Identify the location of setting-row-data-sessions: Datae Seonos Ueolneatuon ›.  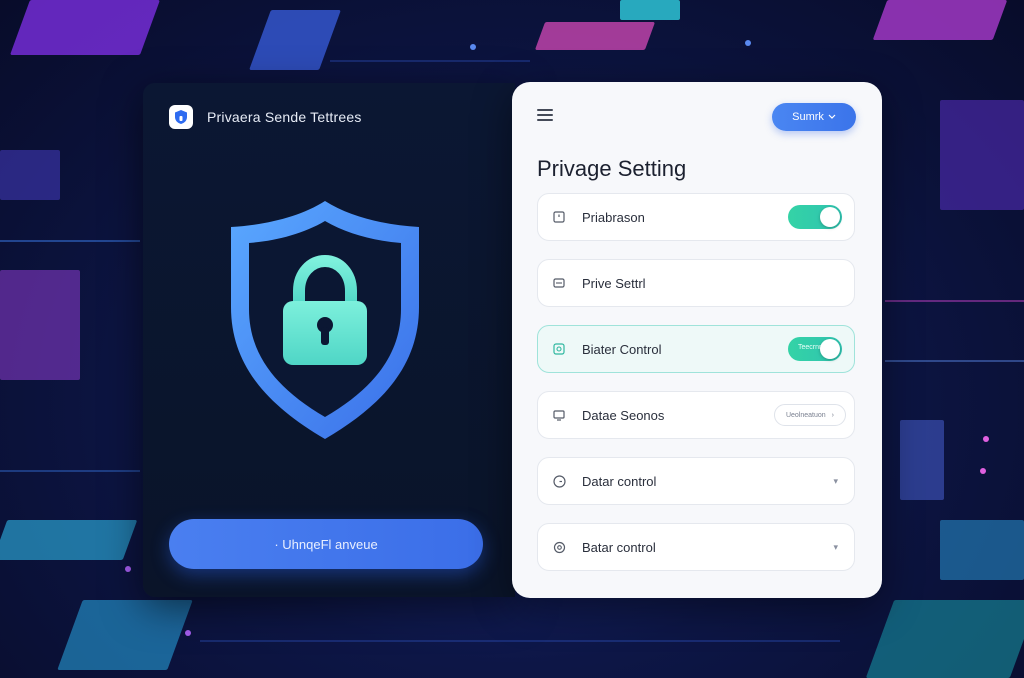
(696, 415).